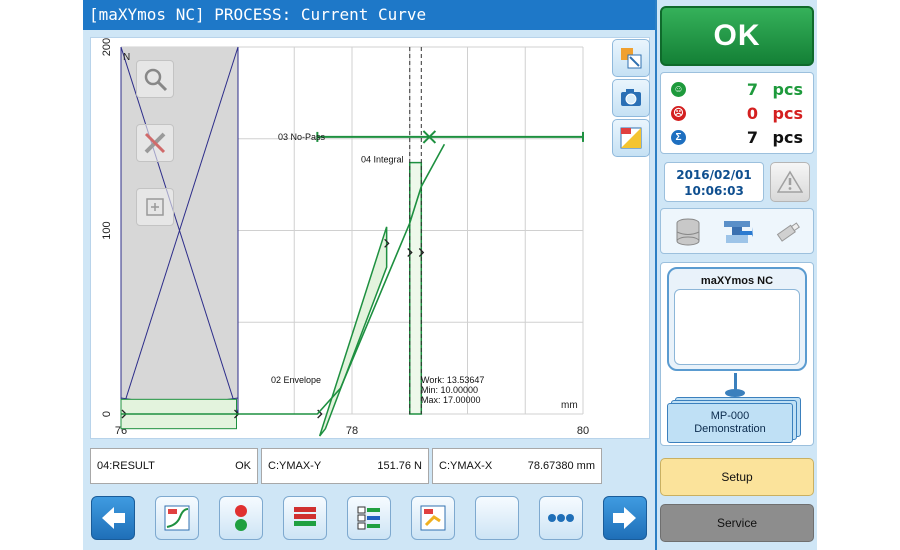  Describe the element at coordinates (466, 466) in the screenshot. I see `result-label-3: C:YMAX-X` at that location.